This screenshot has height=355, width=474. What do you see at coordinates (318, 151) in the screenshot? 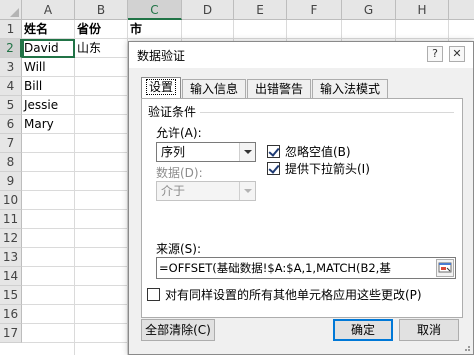
I see `ignore-blank-label: 忽略空值(B)` at bounding box center [318, 151].